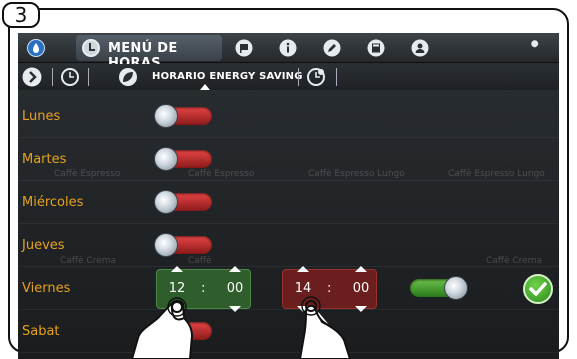 This screenshot has height=359, width=577. What do you see at coordinates (227, 76) in the screenshot?
I see `tab-energy-saving-label: HORARIO ENERGY SAVING` at bounding box center [227, 76].